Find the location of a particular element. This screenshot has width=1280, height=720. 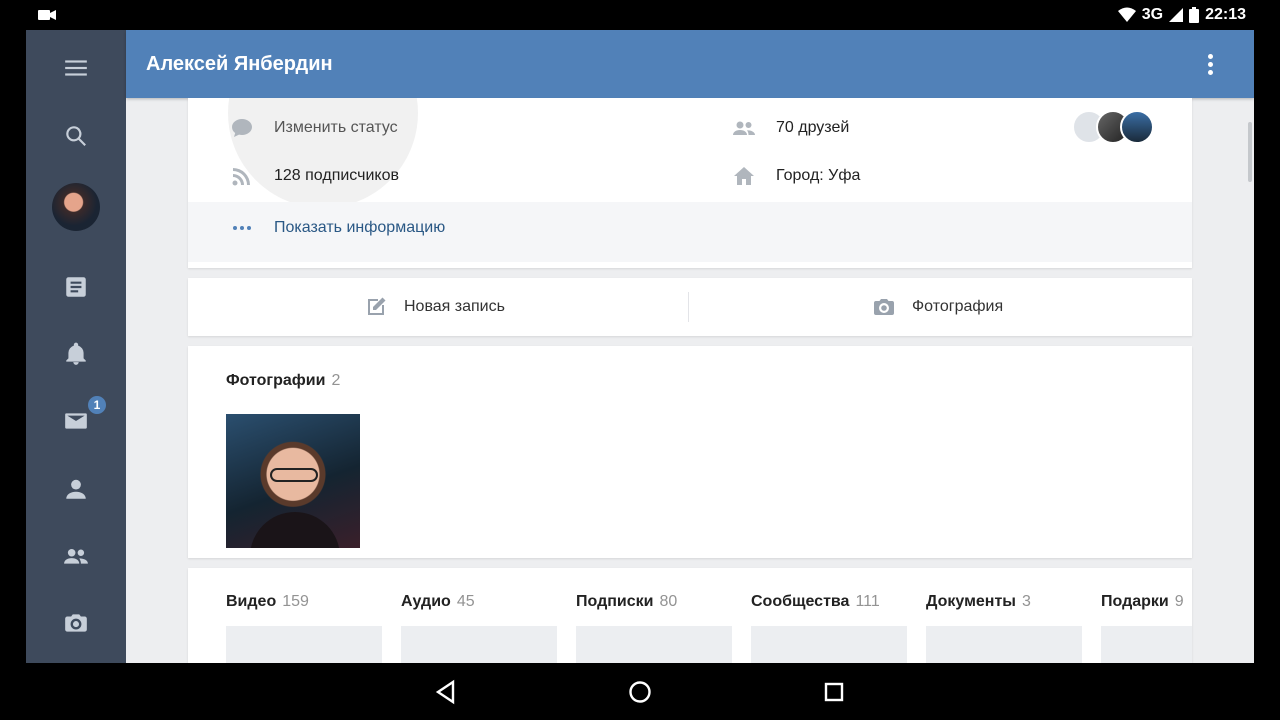

photo-figure is located at coordinates (295, 530).